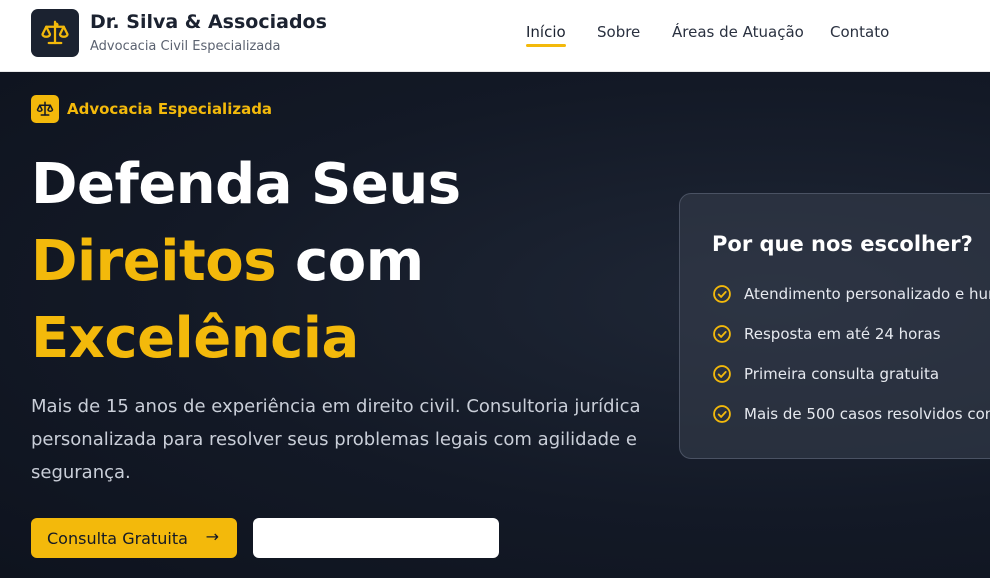  What do you see at coordinates (170, 109) in the screenshot?
I see `badge-label: Advocacia Especializada` at bounding box center [170, 109].